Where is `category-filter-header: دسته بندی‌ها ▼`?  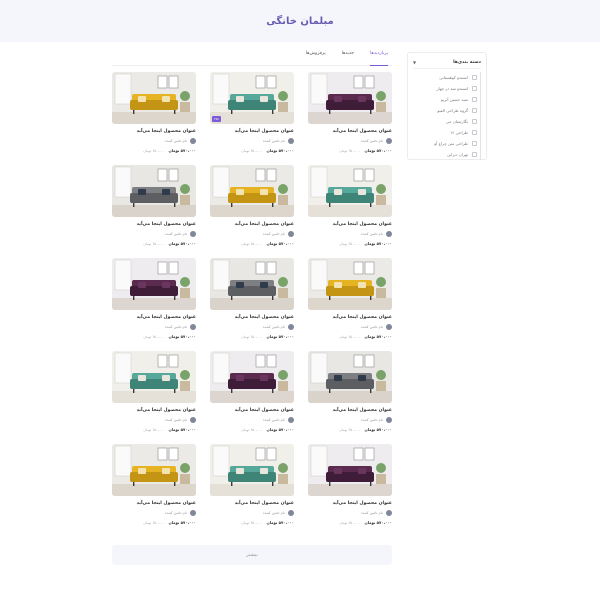 category-filter-header: دسته بندی‌ها ▼ is located at coordinates (447, 63).